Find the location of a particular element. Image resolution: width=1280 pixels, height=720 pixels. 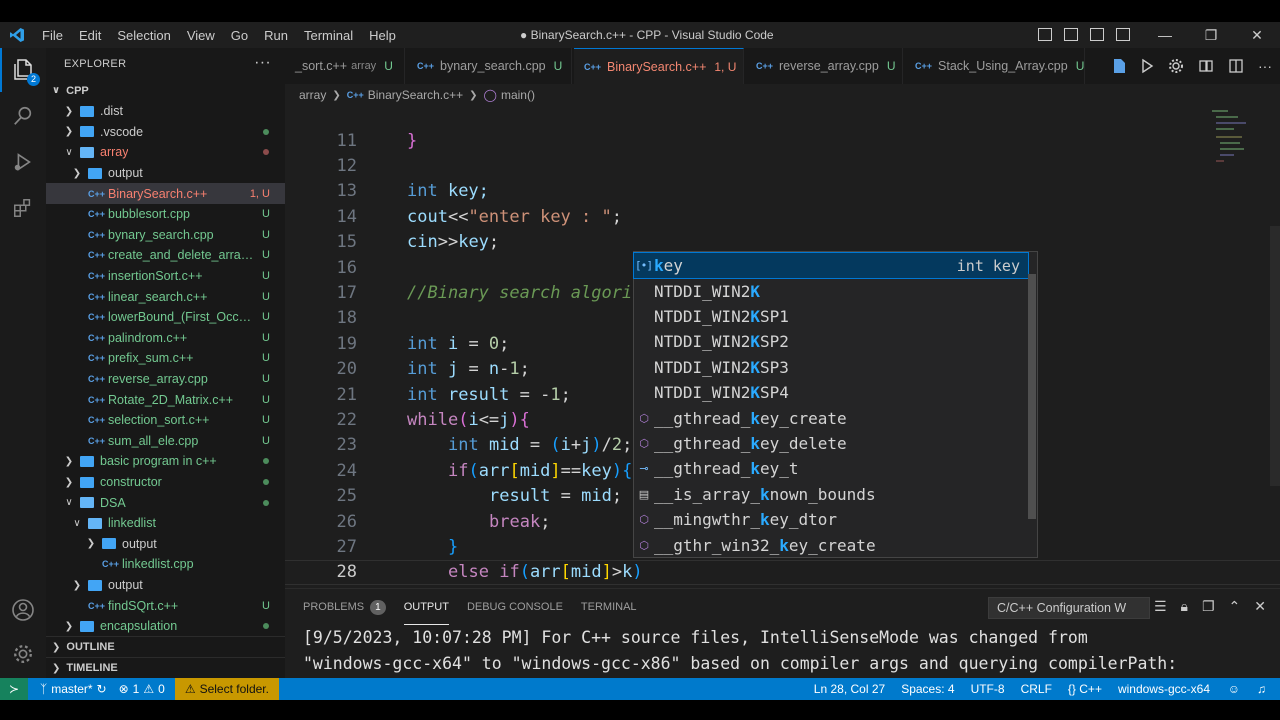

tree-file: C++ linear_search.c++ U is located at coordinates (165, 296).